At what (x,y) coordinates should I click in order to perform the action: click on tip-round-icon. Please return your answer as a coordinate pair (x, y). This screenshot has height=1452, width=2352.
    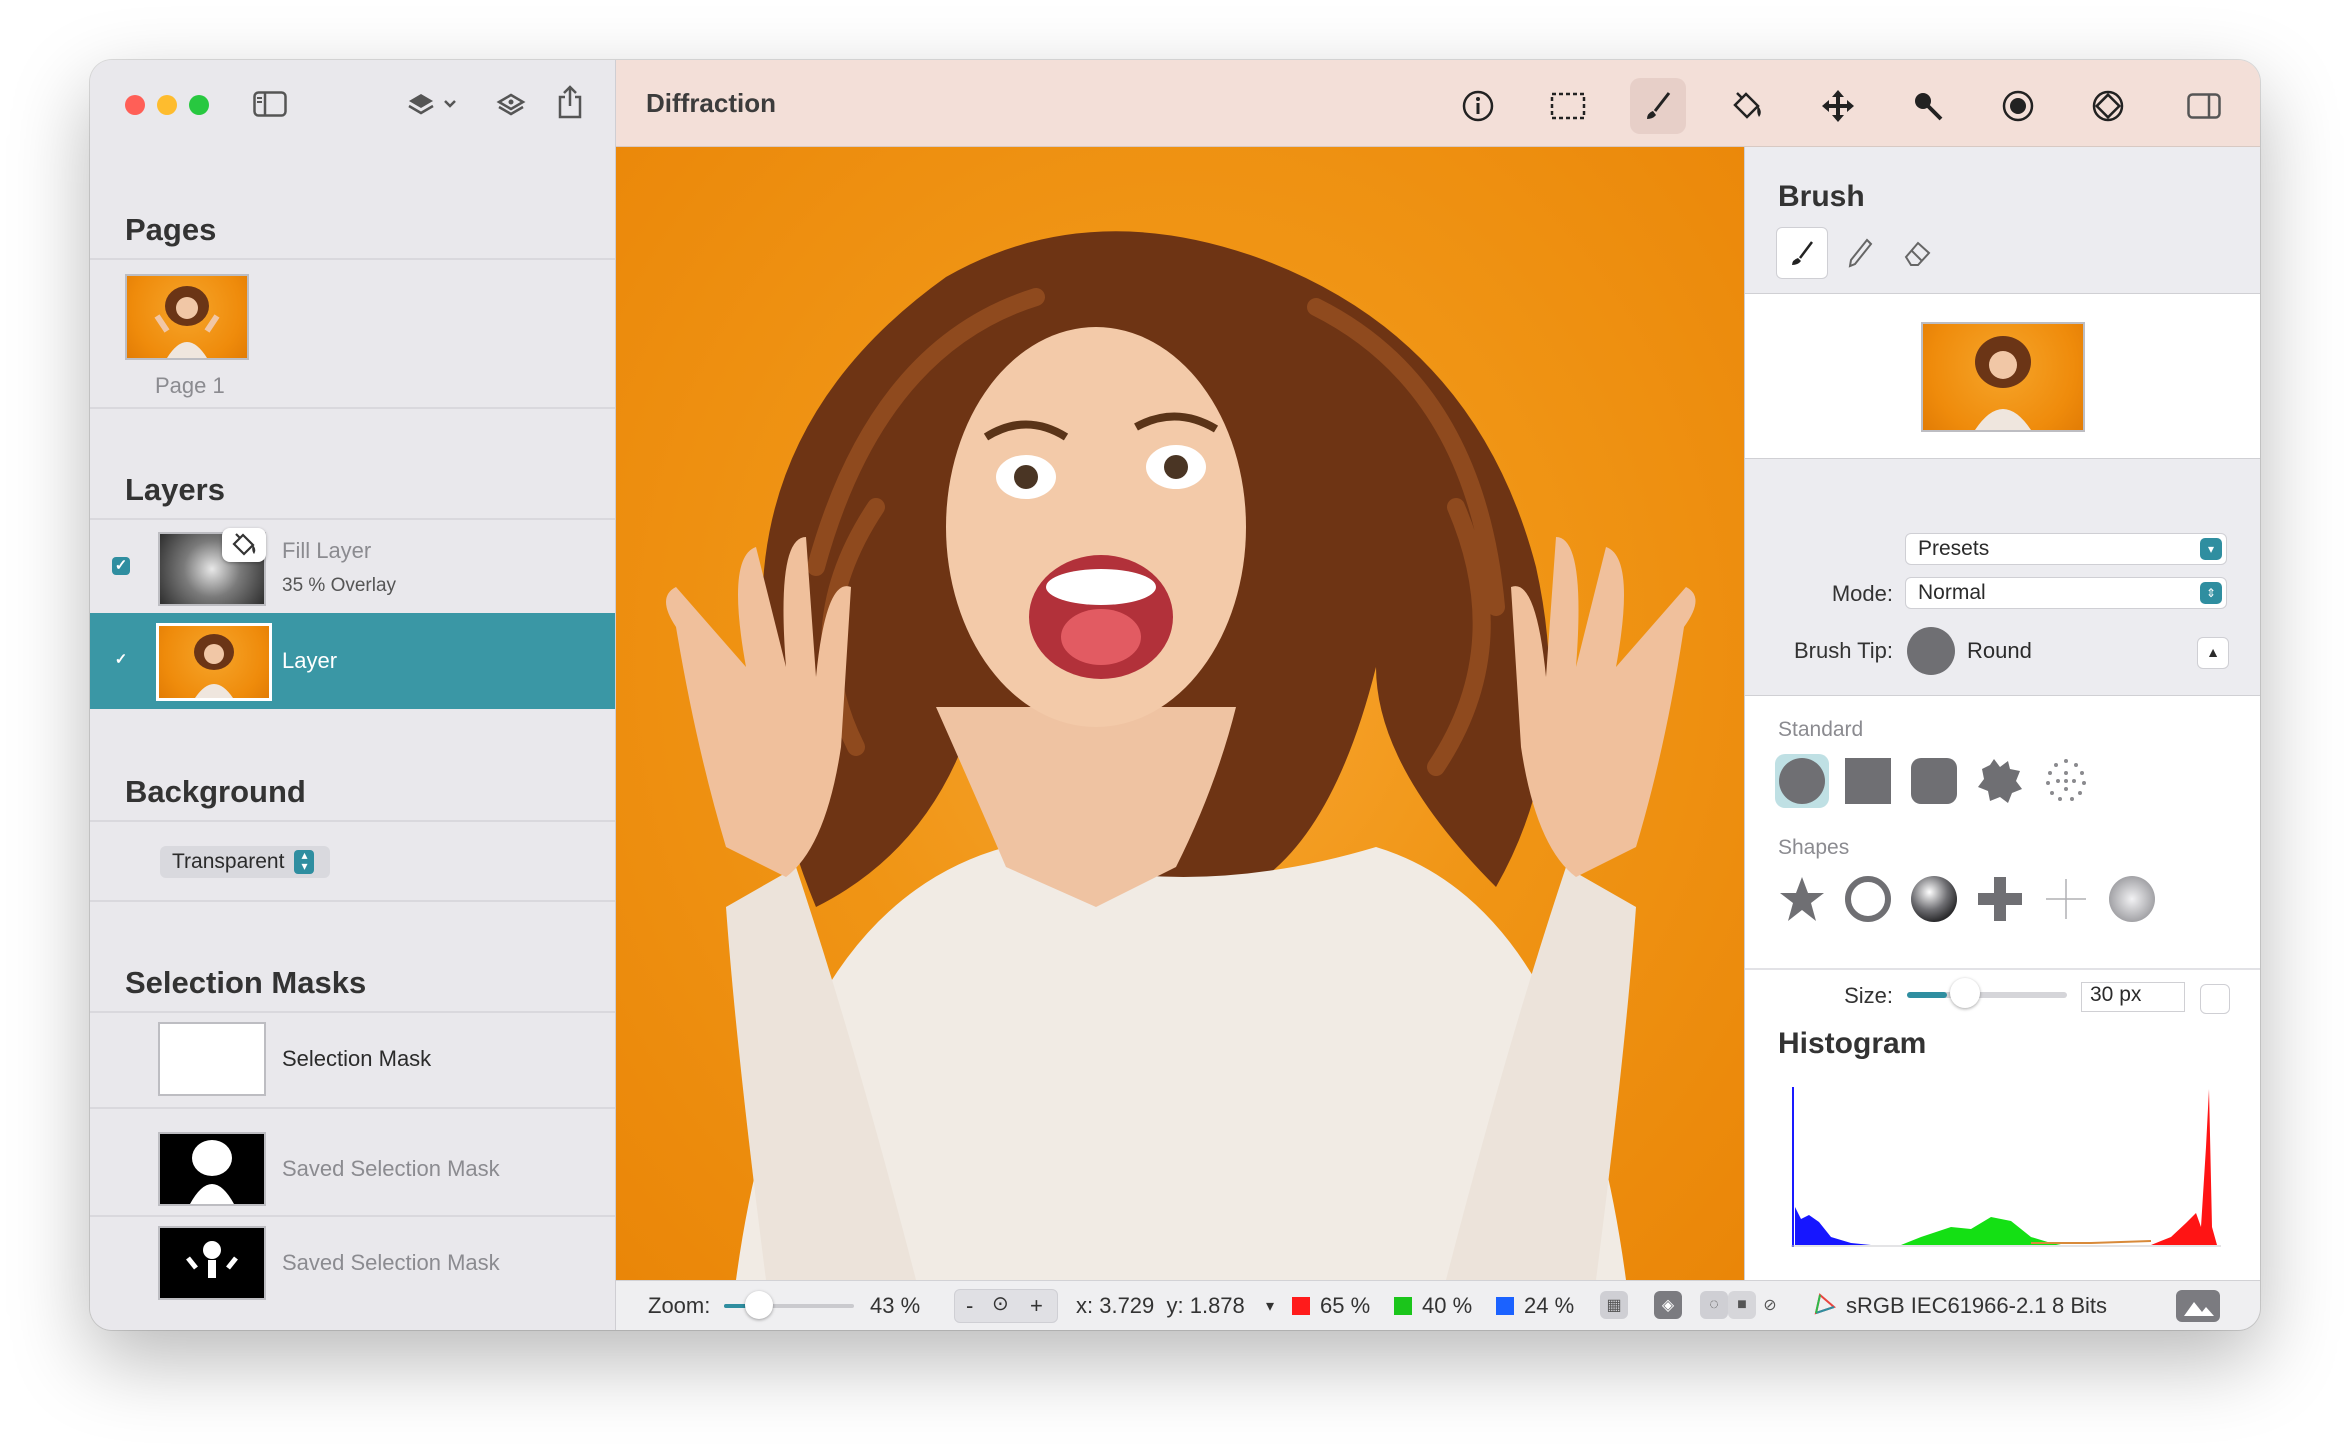
    Looking at the image, I should click on (1802, 781).